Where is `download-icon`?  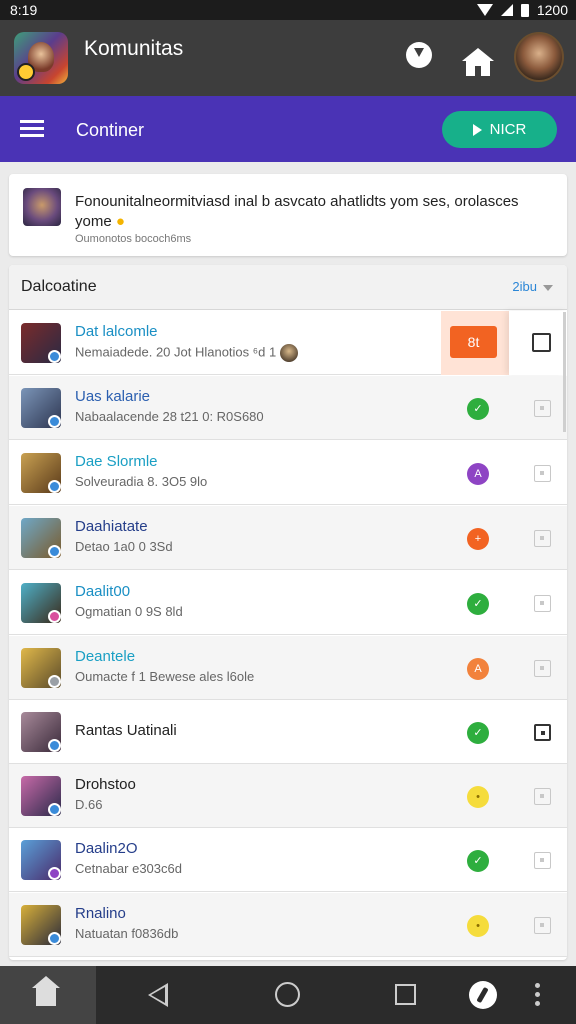 download-icon is located at coordinates (419, 55).